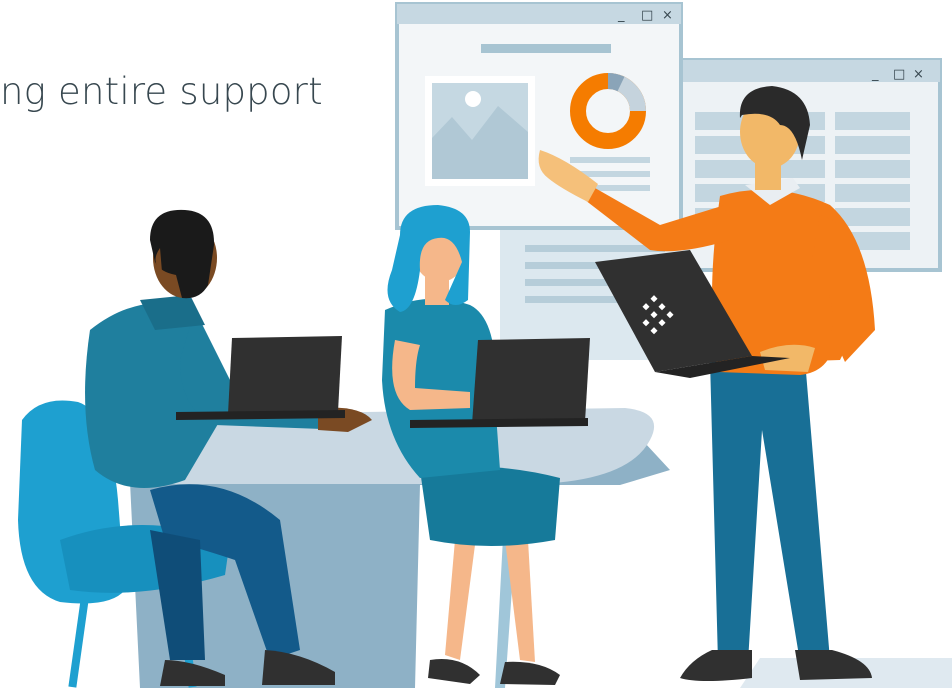 The height and width of the screenshot is (688, 952). Describe the element at coordinates (480, 131) in the screenshot. I see `image-placeholder-icon` at that location.